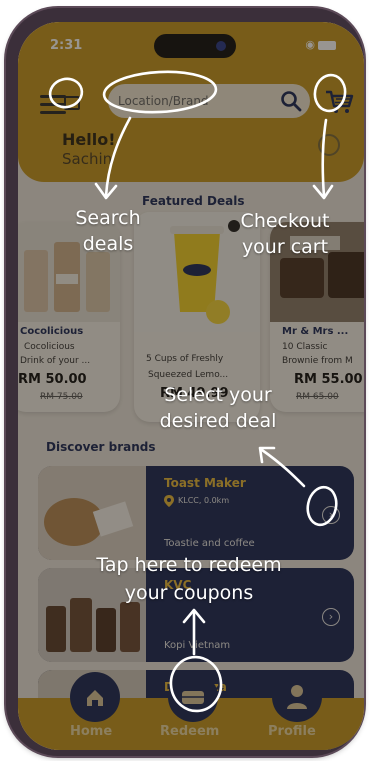 This screenshot has width=370, height=761. Describe the element at coordinates (108, 218) in the screenshot. I see `annotation-search-line: Search` at that location.